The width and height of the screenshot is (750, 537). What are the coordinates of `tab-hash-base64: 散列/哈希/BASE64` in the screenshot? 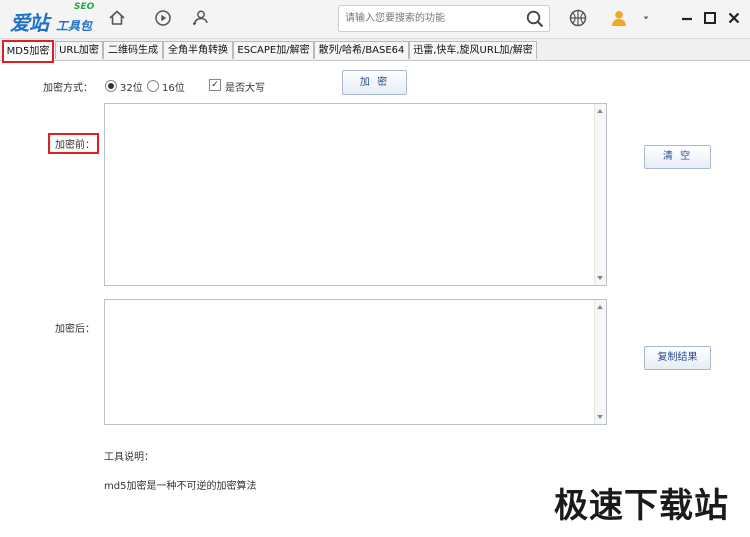 It's located at (361, 50).